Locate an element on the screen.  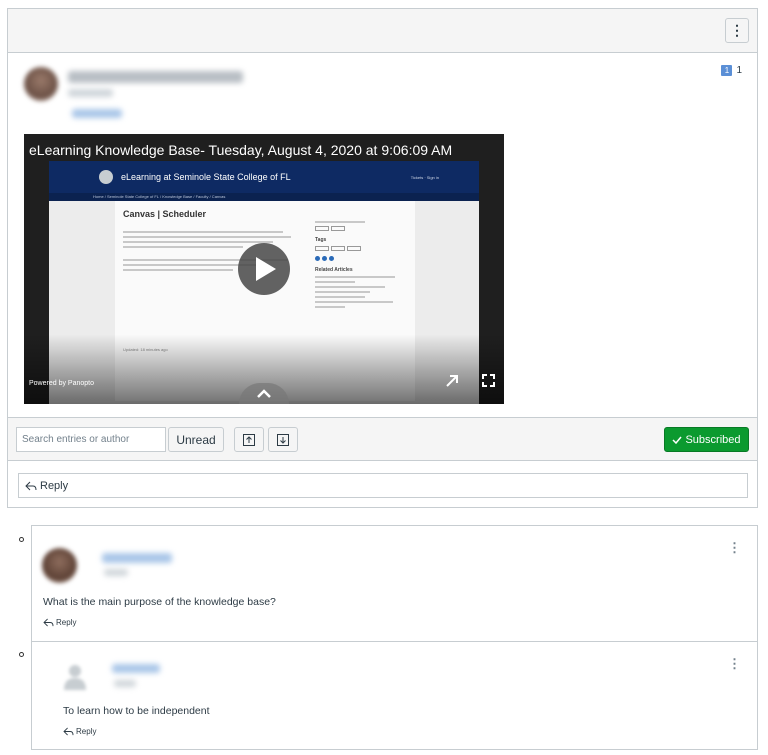
expand-replies-button is located at coordinates (283, 439).